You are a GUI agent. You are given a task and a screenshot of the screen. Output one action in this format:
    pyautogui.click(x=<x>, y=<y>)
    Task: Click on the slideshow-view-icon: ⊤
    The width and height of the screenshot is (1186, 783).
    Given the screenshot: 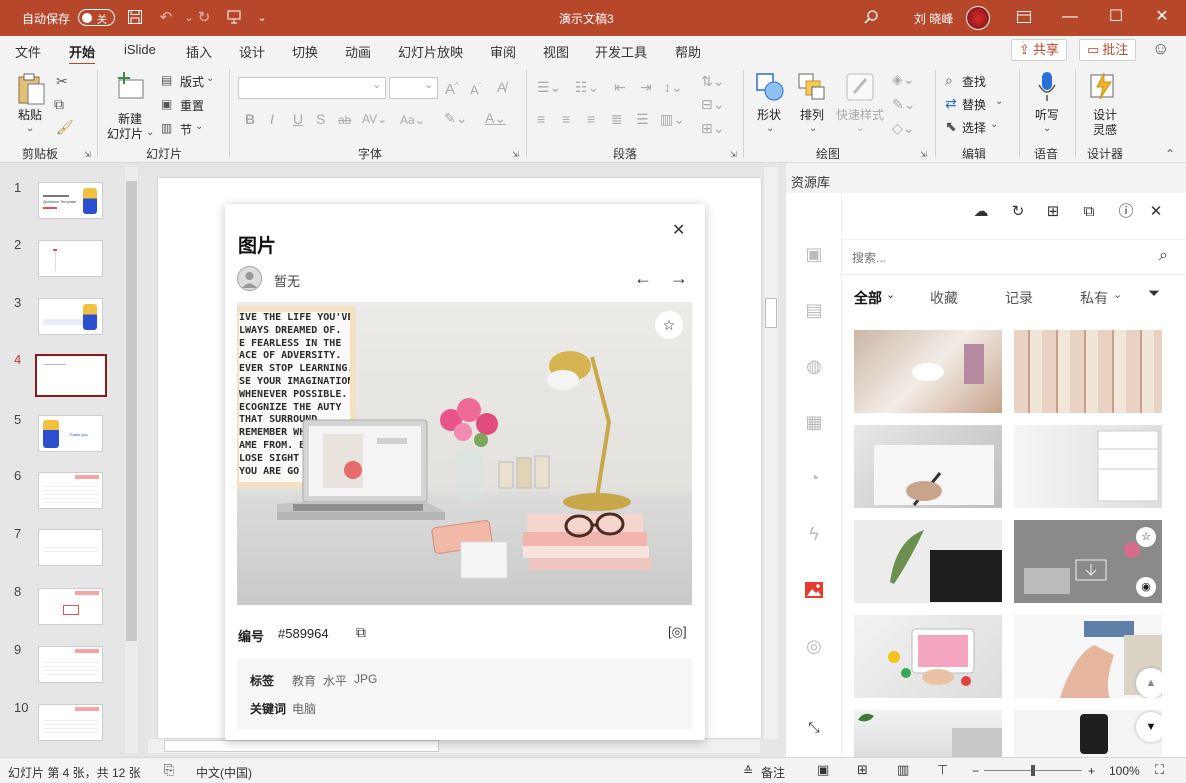 What is the action you would take?
    pyautogui.click(x=942, y=770)
    